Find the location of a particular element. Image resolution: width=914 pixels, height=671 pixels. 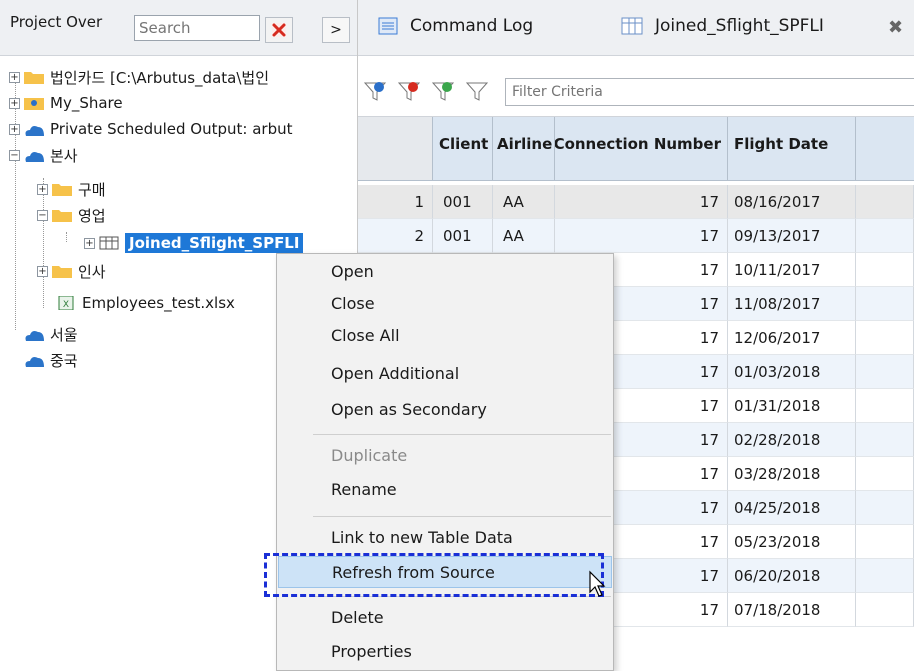

column-header-flight-date: Flight Date is located at coordinates (792, 149).